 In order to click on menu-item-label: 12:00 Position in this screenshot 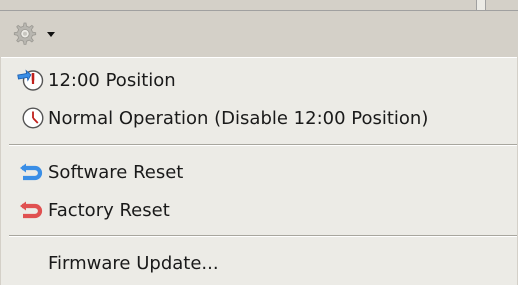, I will do `click(112, 80)`.